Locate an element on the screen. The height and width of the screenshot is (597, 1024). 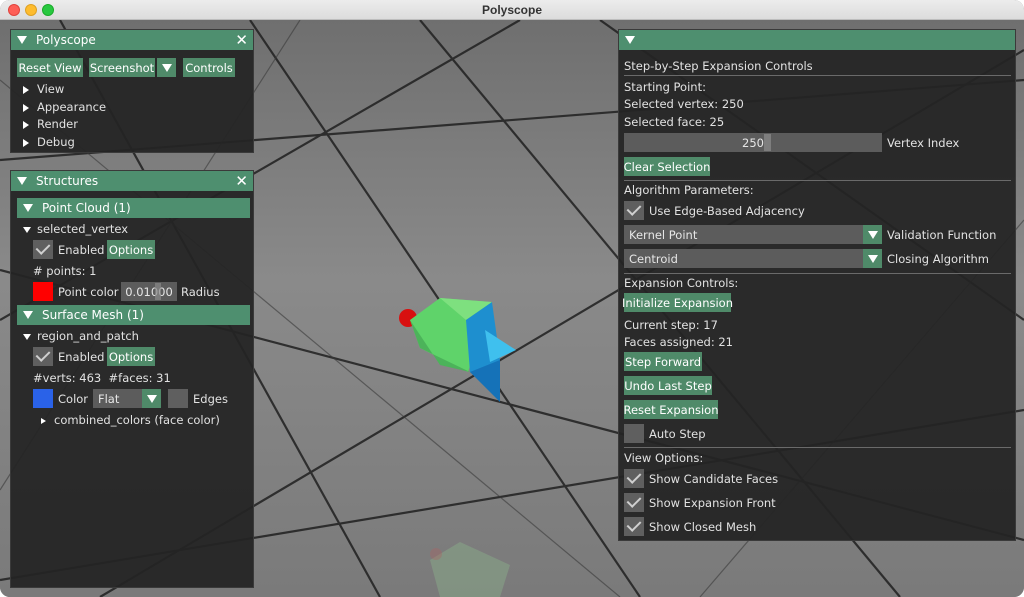
edges-label: Edges is located at coordinates (210, 399).